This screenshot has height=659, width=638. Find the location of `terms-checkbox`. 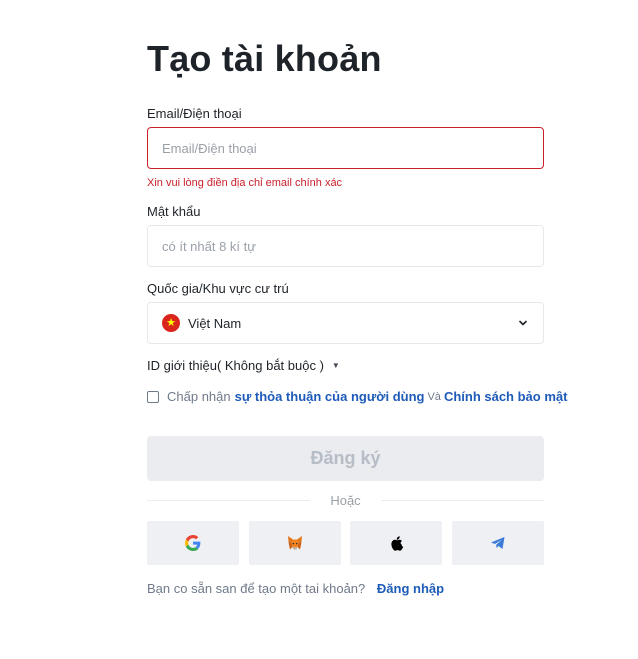

terms-checkbox is located at coordinates (153, 396).